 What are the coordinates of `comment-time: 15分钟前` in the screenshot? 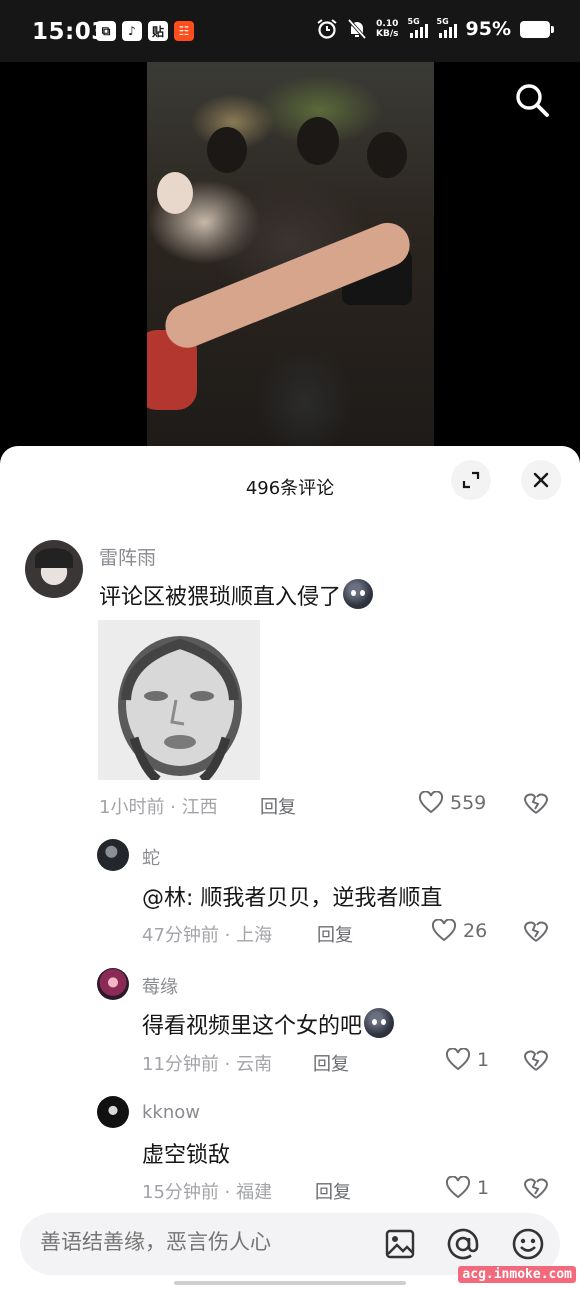 It's located at (180, 1192).